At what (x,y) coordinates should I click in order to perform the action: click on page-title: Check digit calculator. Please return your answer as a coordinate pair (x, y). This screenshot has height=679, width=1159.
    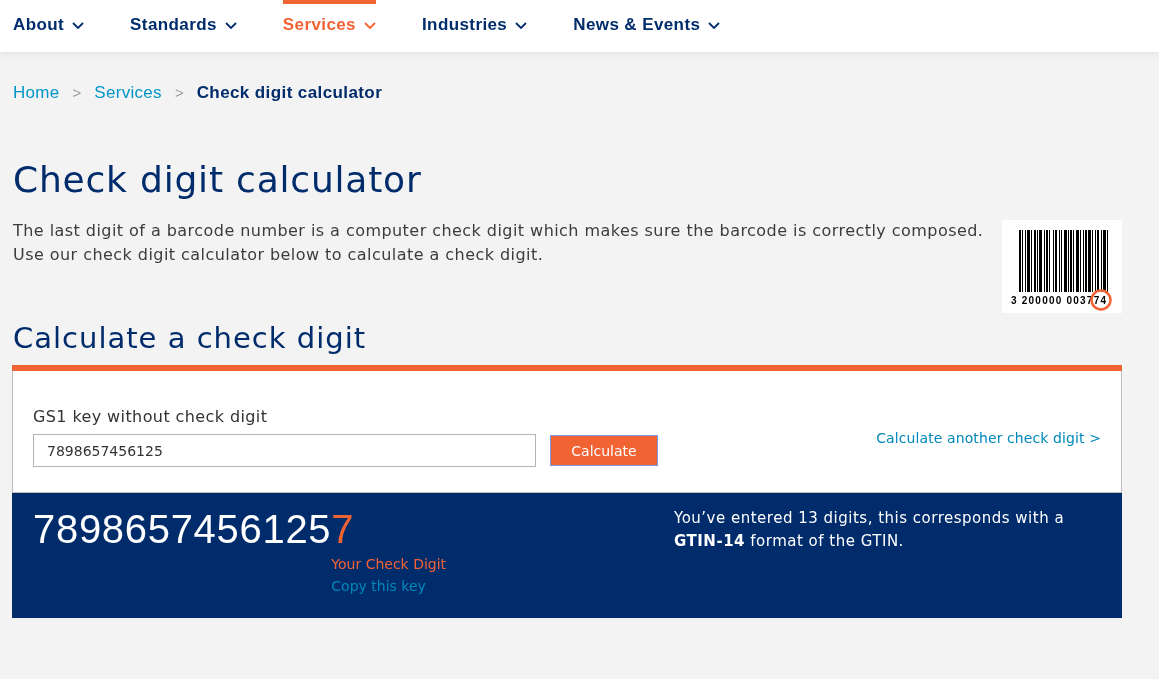
    Looking at the image, I should click on (217, 180).